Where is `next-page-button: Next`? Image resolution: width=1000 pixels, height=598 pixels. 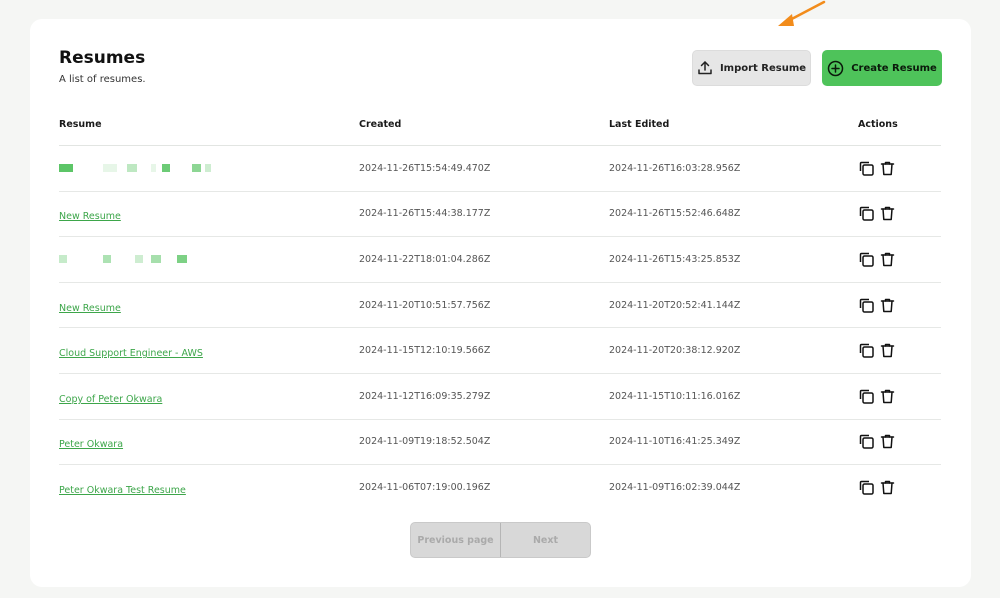
next-page-button: Next is located at coordinates (545, 540).